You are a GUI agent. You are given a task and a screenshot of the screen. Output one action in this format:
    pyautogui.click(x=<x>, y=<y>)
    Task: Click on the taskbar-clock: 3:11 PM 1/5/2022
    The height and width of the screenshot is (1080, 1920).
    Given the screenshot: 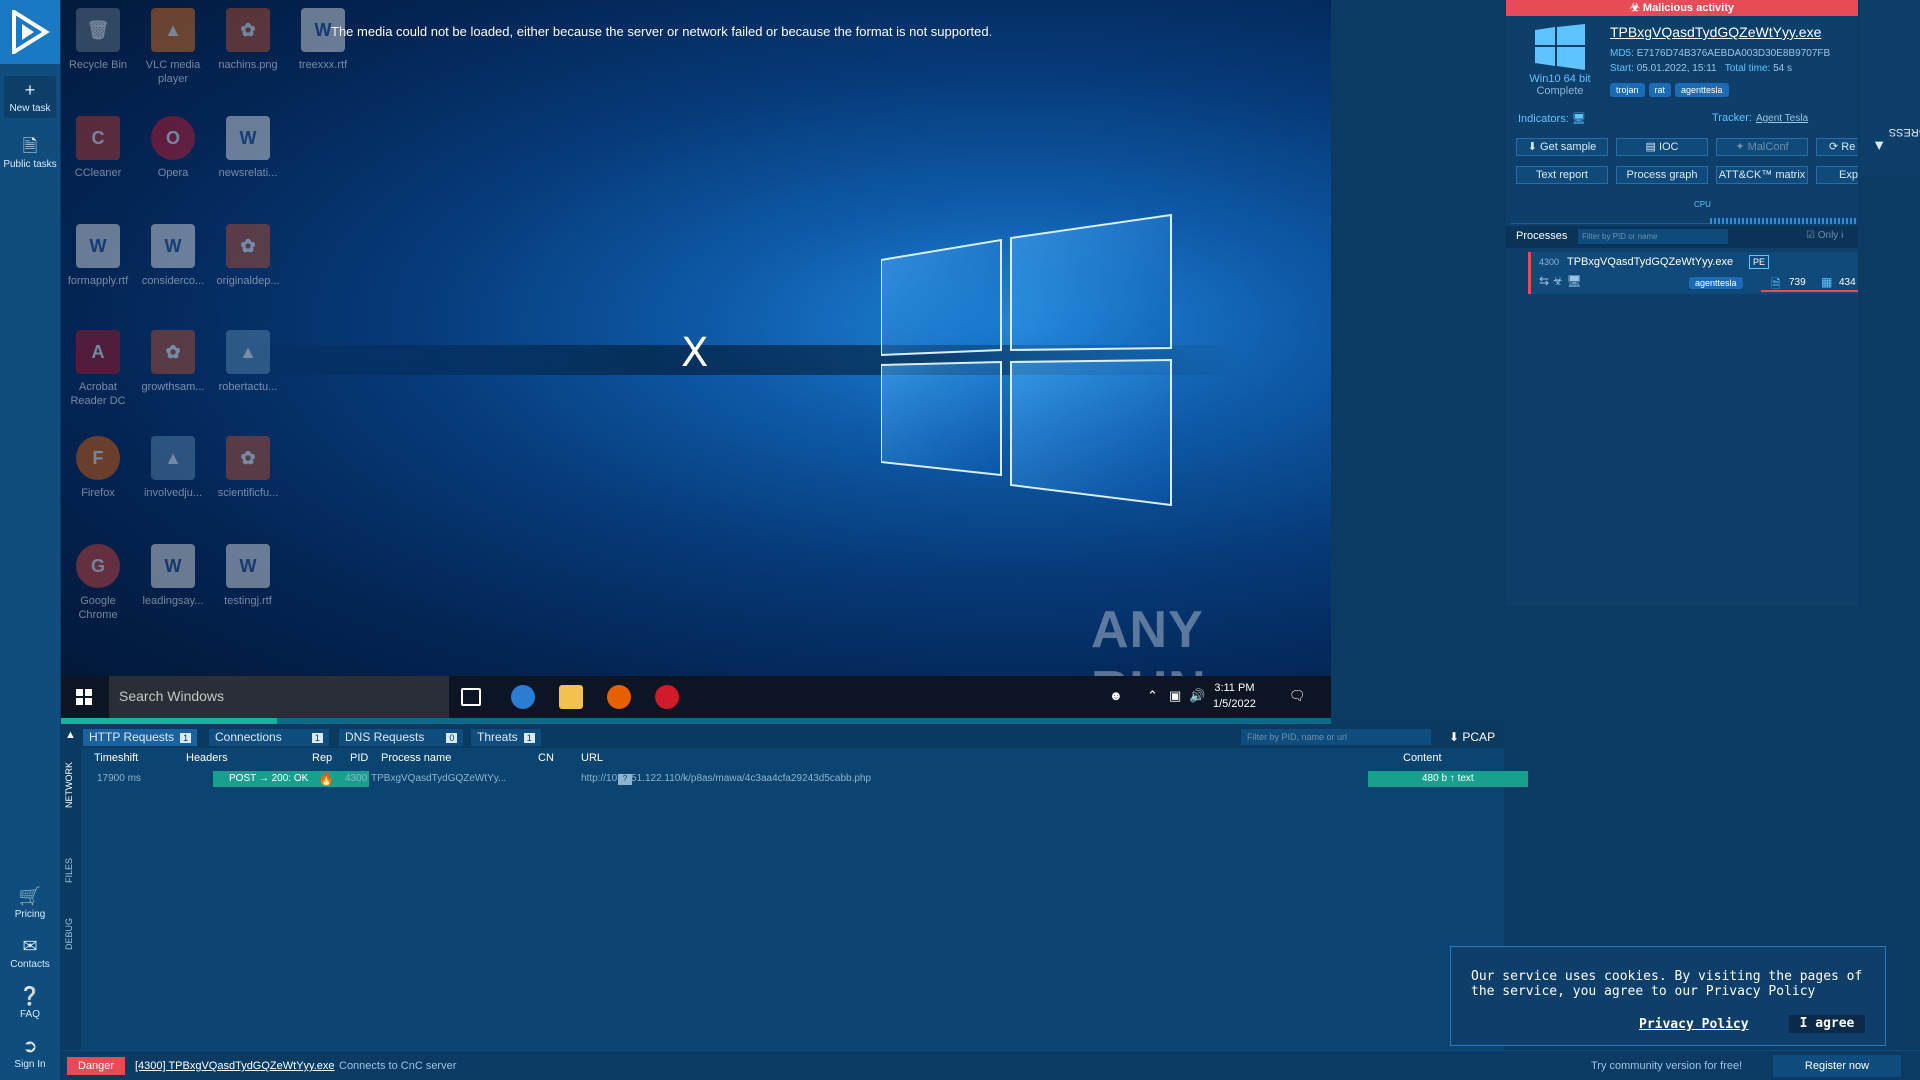 What is the action you would take?
    pyautogui.click(x=1234, y=696)
    